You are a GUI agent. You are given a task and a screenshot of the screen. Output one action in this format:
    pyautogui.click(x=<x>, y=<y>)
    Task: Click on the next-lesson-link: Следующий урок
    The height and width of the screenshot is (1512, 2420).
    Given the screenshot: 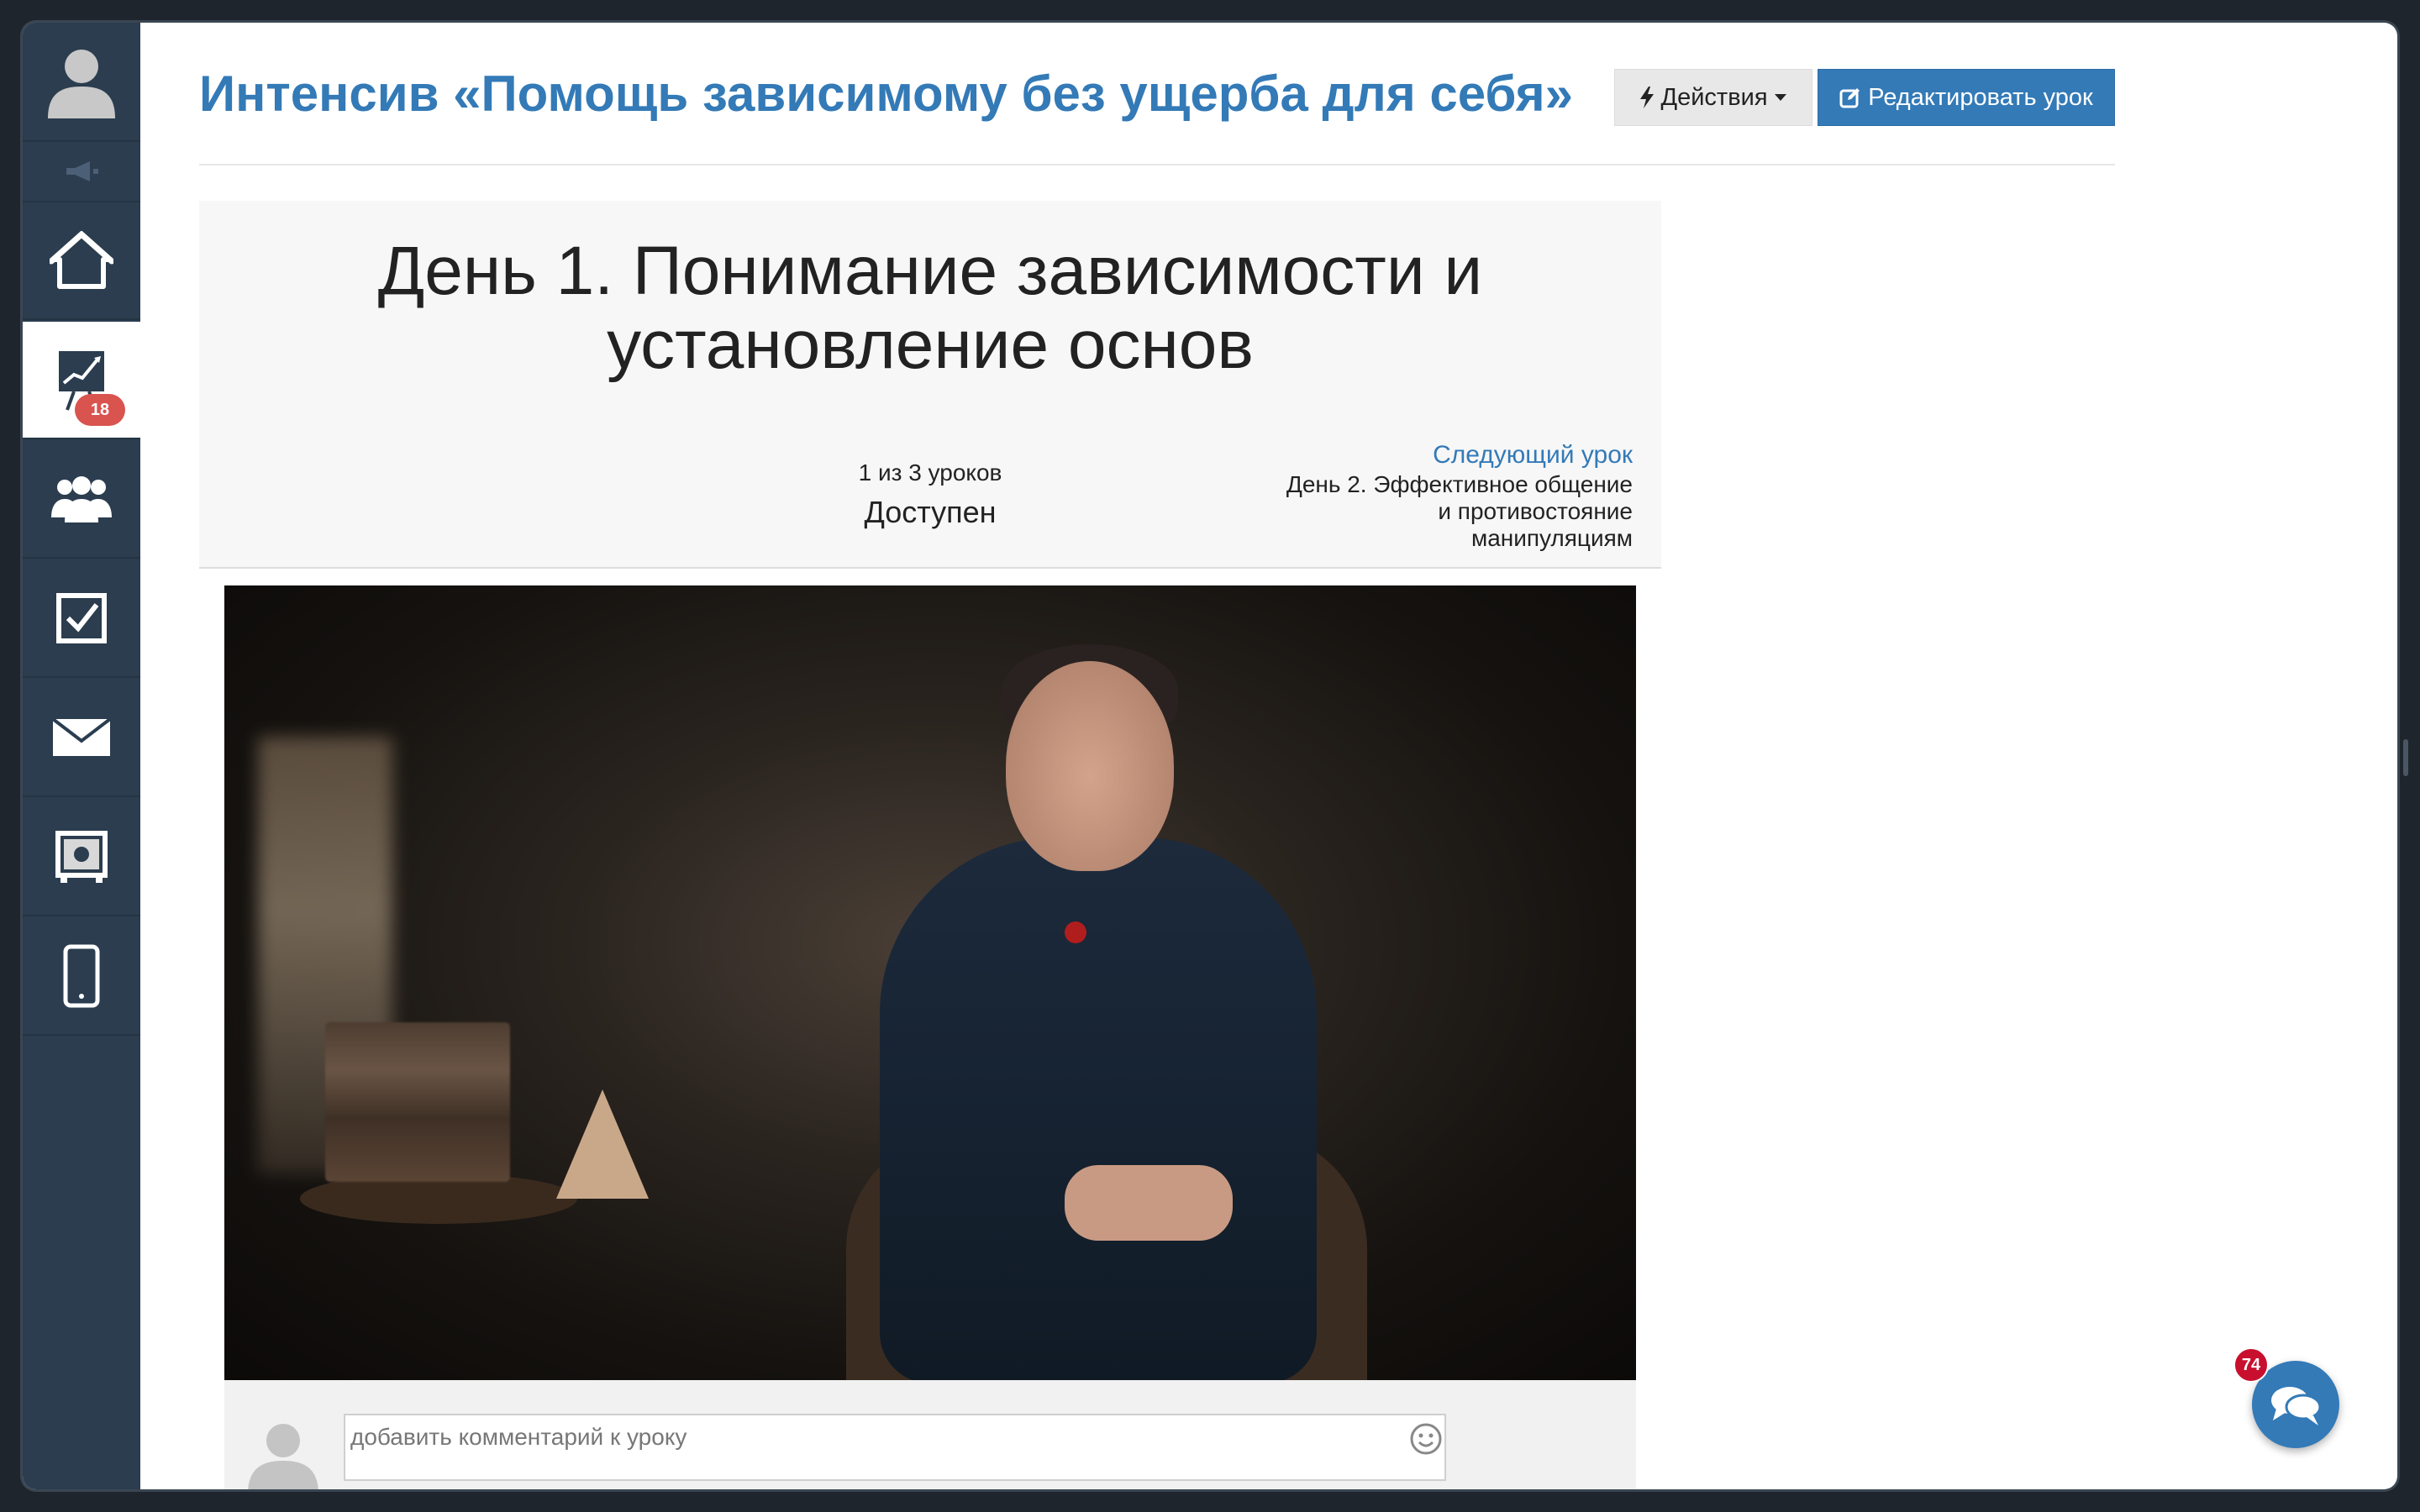 What is the action you would take?
    pyautogui.click(x=1533, y=455)
    